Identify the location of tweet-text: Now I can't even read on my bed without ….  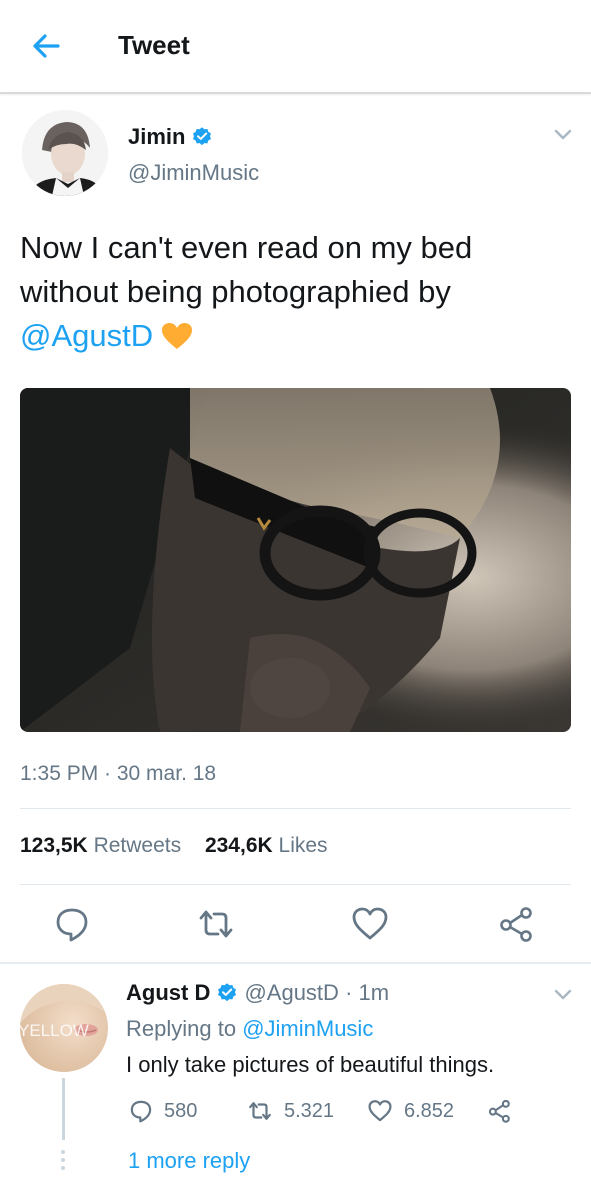
(300, 292).